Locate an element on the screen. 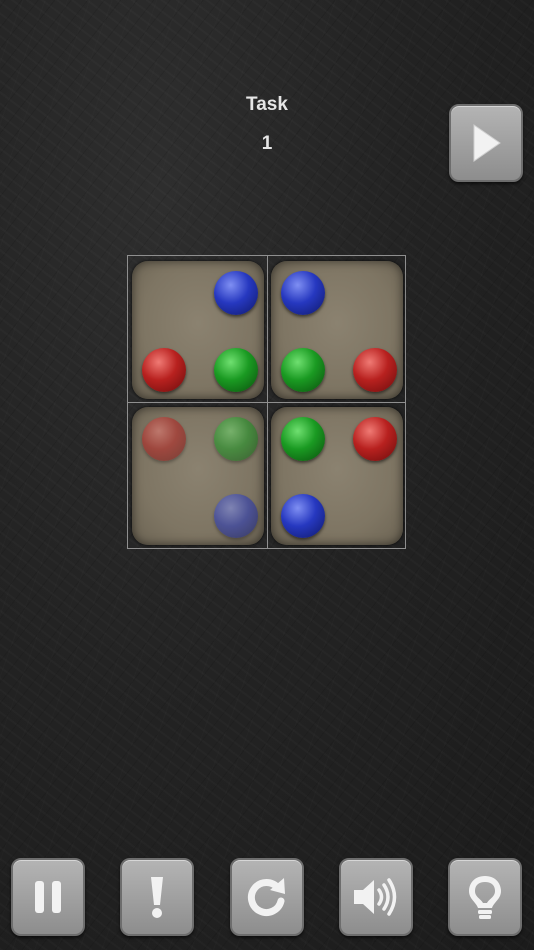  hint-exclamation-button is located at coordinates (157, 897).